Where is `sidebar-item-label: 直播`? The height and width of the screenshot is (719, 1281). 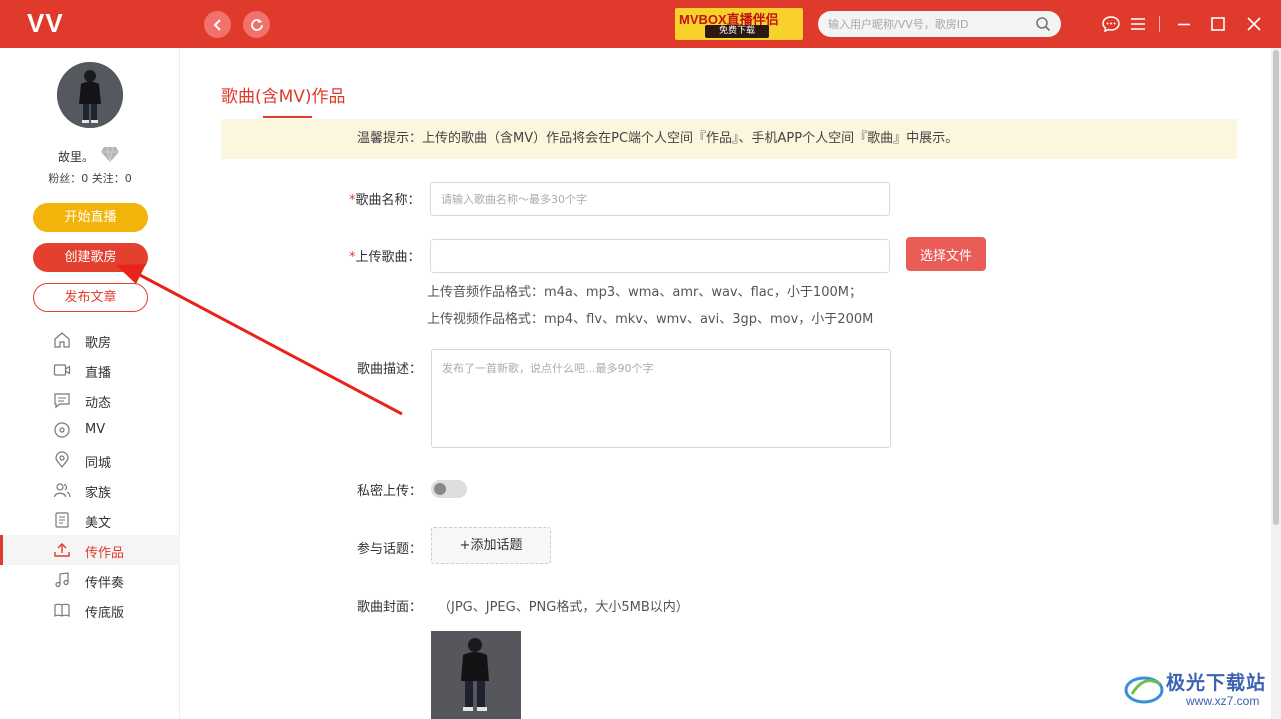
sidebar-item-label: 直播 is located at coordinates (98, 373).